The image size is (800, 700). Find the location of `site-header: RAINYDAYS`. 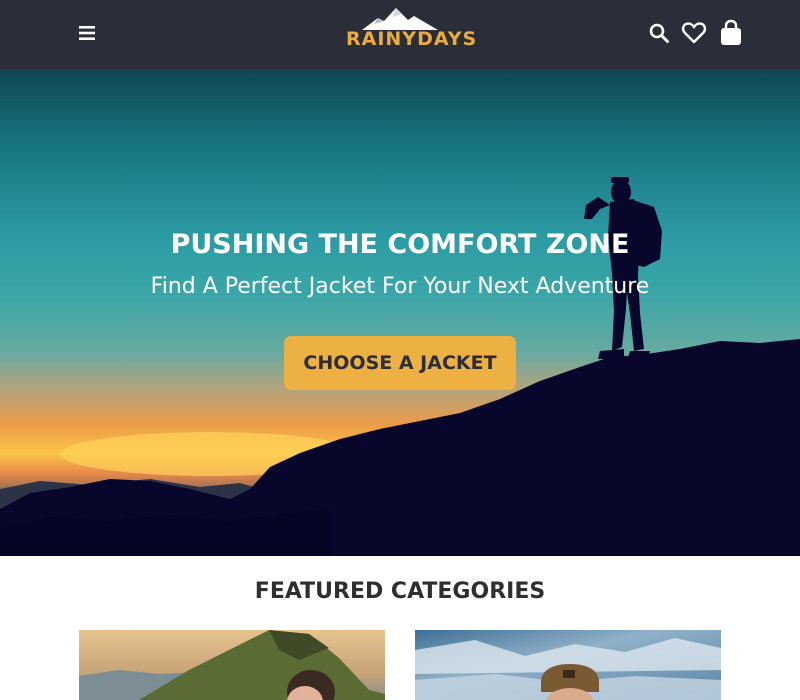

site-header: RAINYDAYS is located at coordinates (400, 34).